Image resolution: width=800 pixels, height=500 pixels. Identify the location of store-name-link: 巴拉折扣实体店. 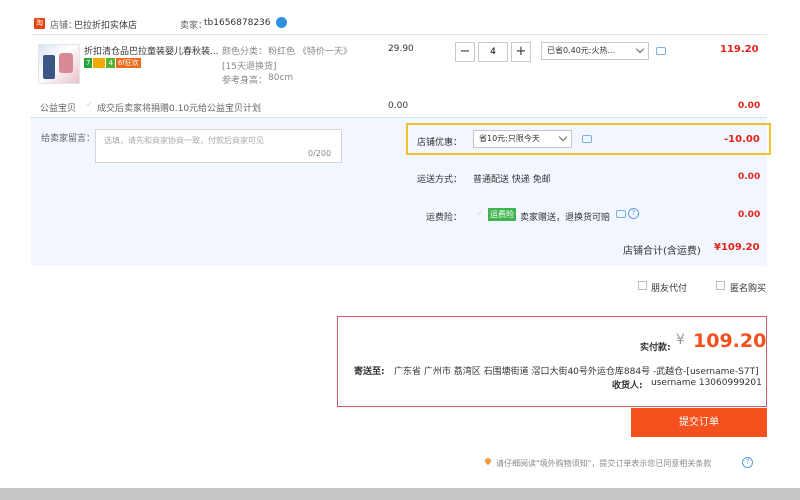
(105, 24).